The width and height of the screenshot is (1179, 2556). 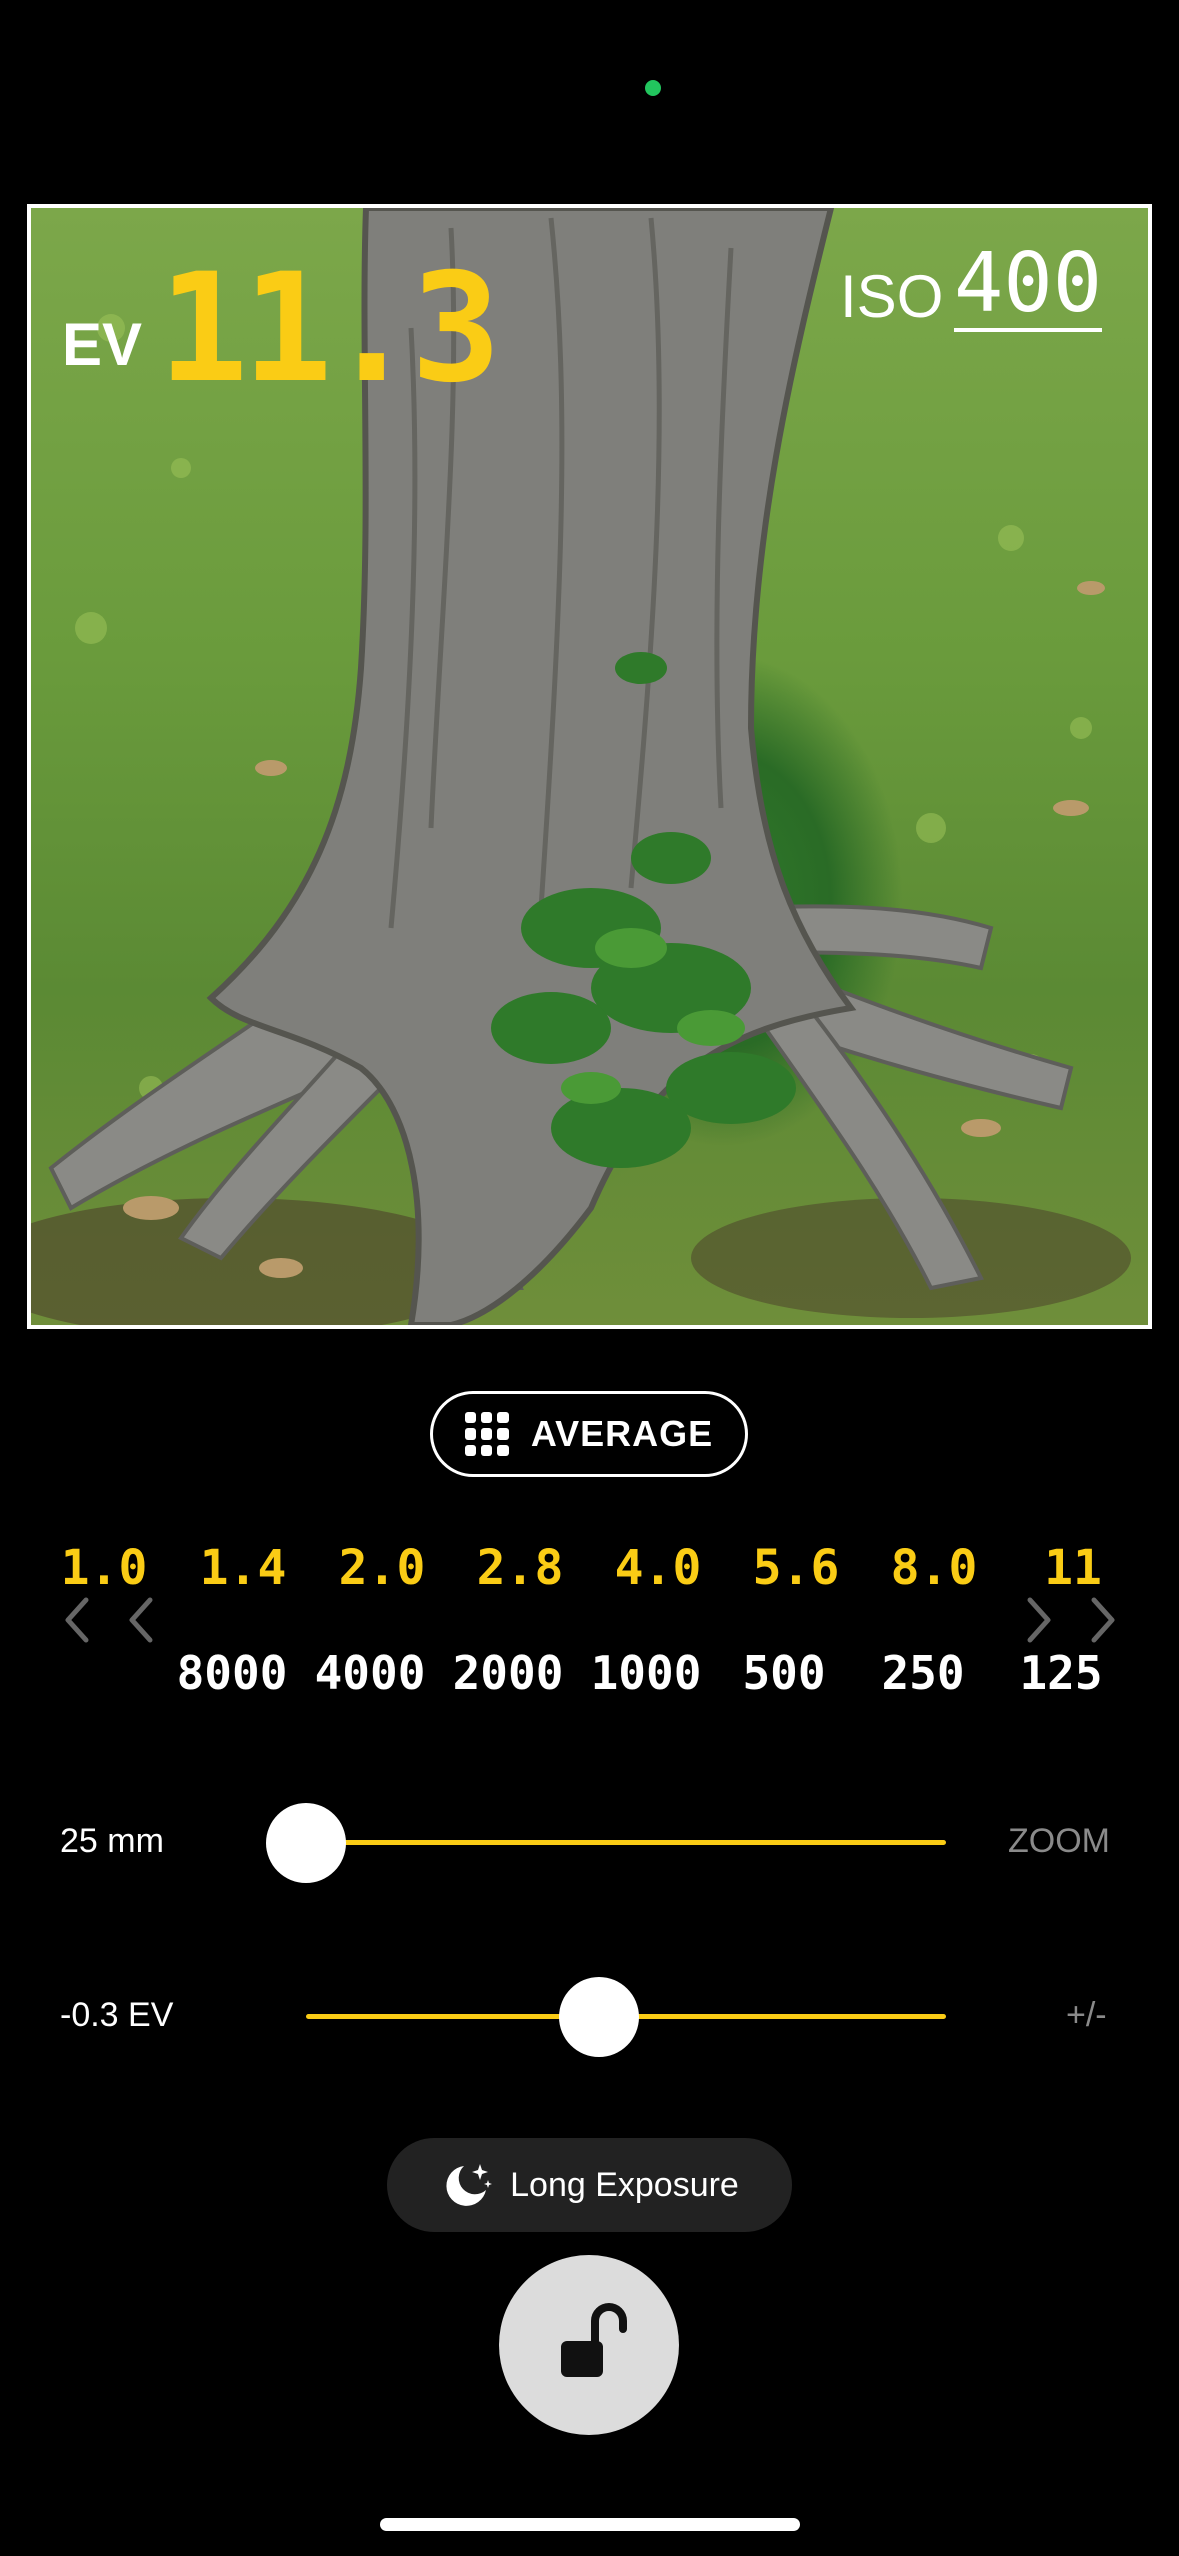 I want to click on long-exposure-button: Long Exposure, so click(x=589, y=2185).